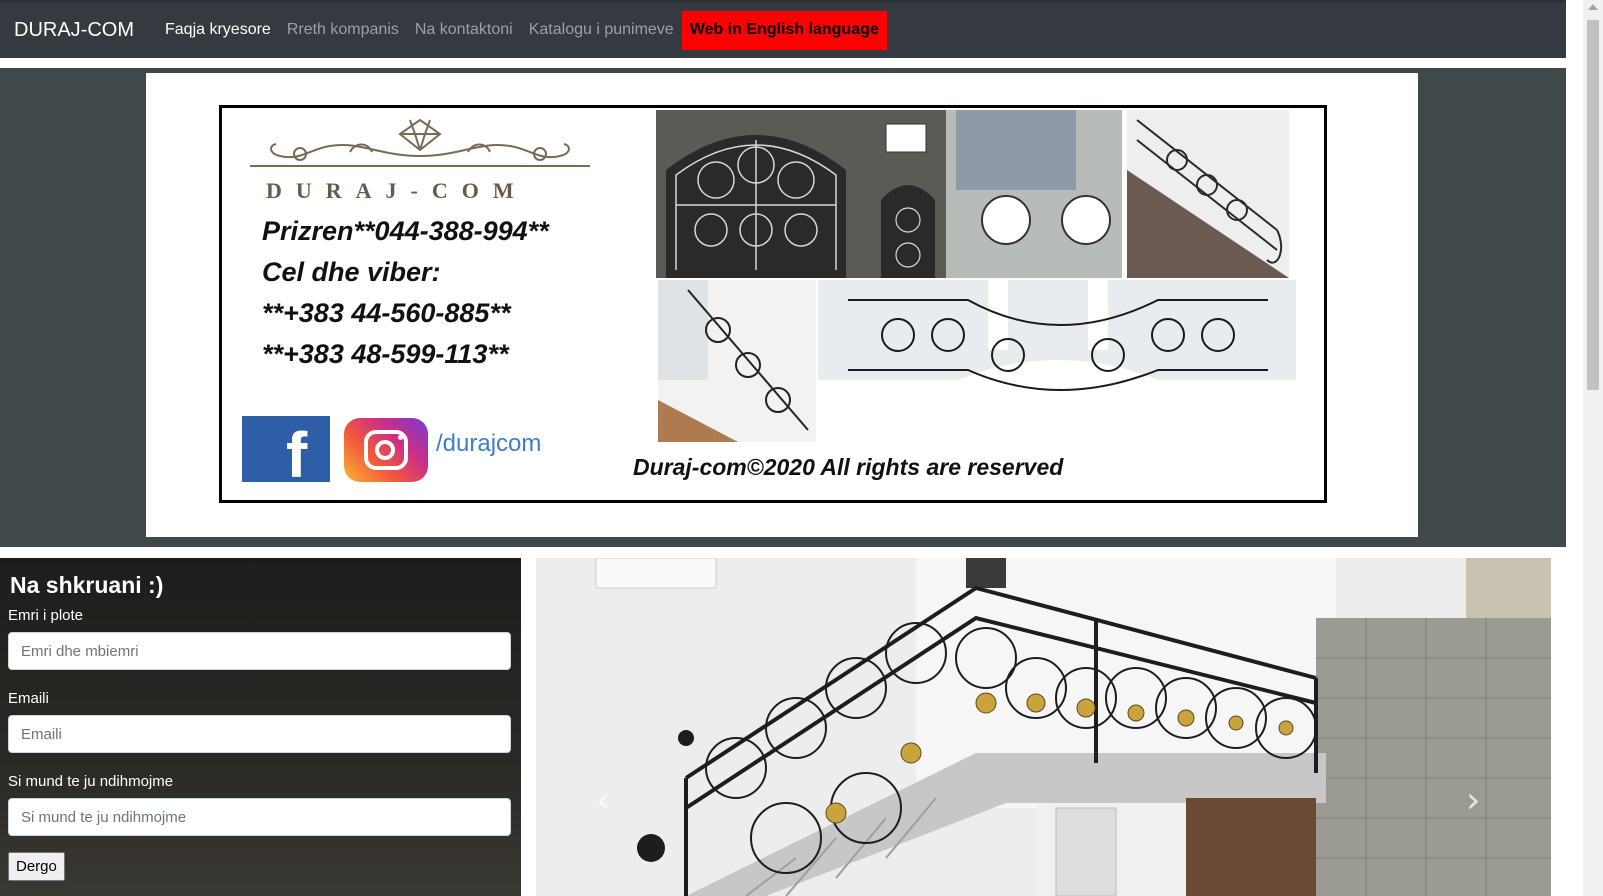 This screenshot has height=896, width=1603. I want to click on railing-stairs-photo, so click(737, 361).